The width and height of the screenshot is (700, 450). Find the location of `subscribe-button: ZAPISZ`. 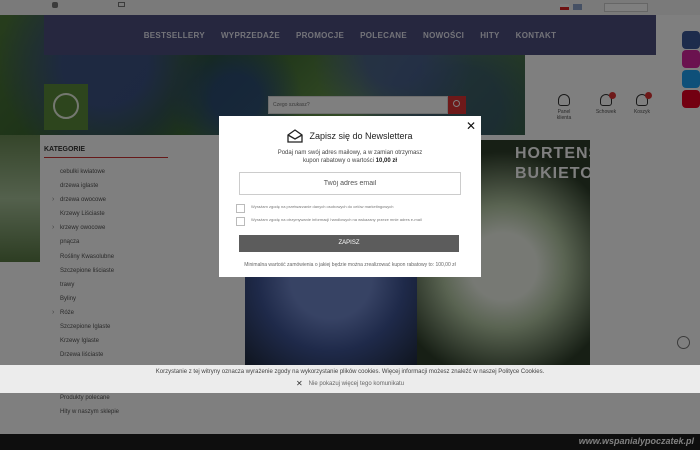

subscribe-button: ZAPISZ is located at coordinates (349, 243).